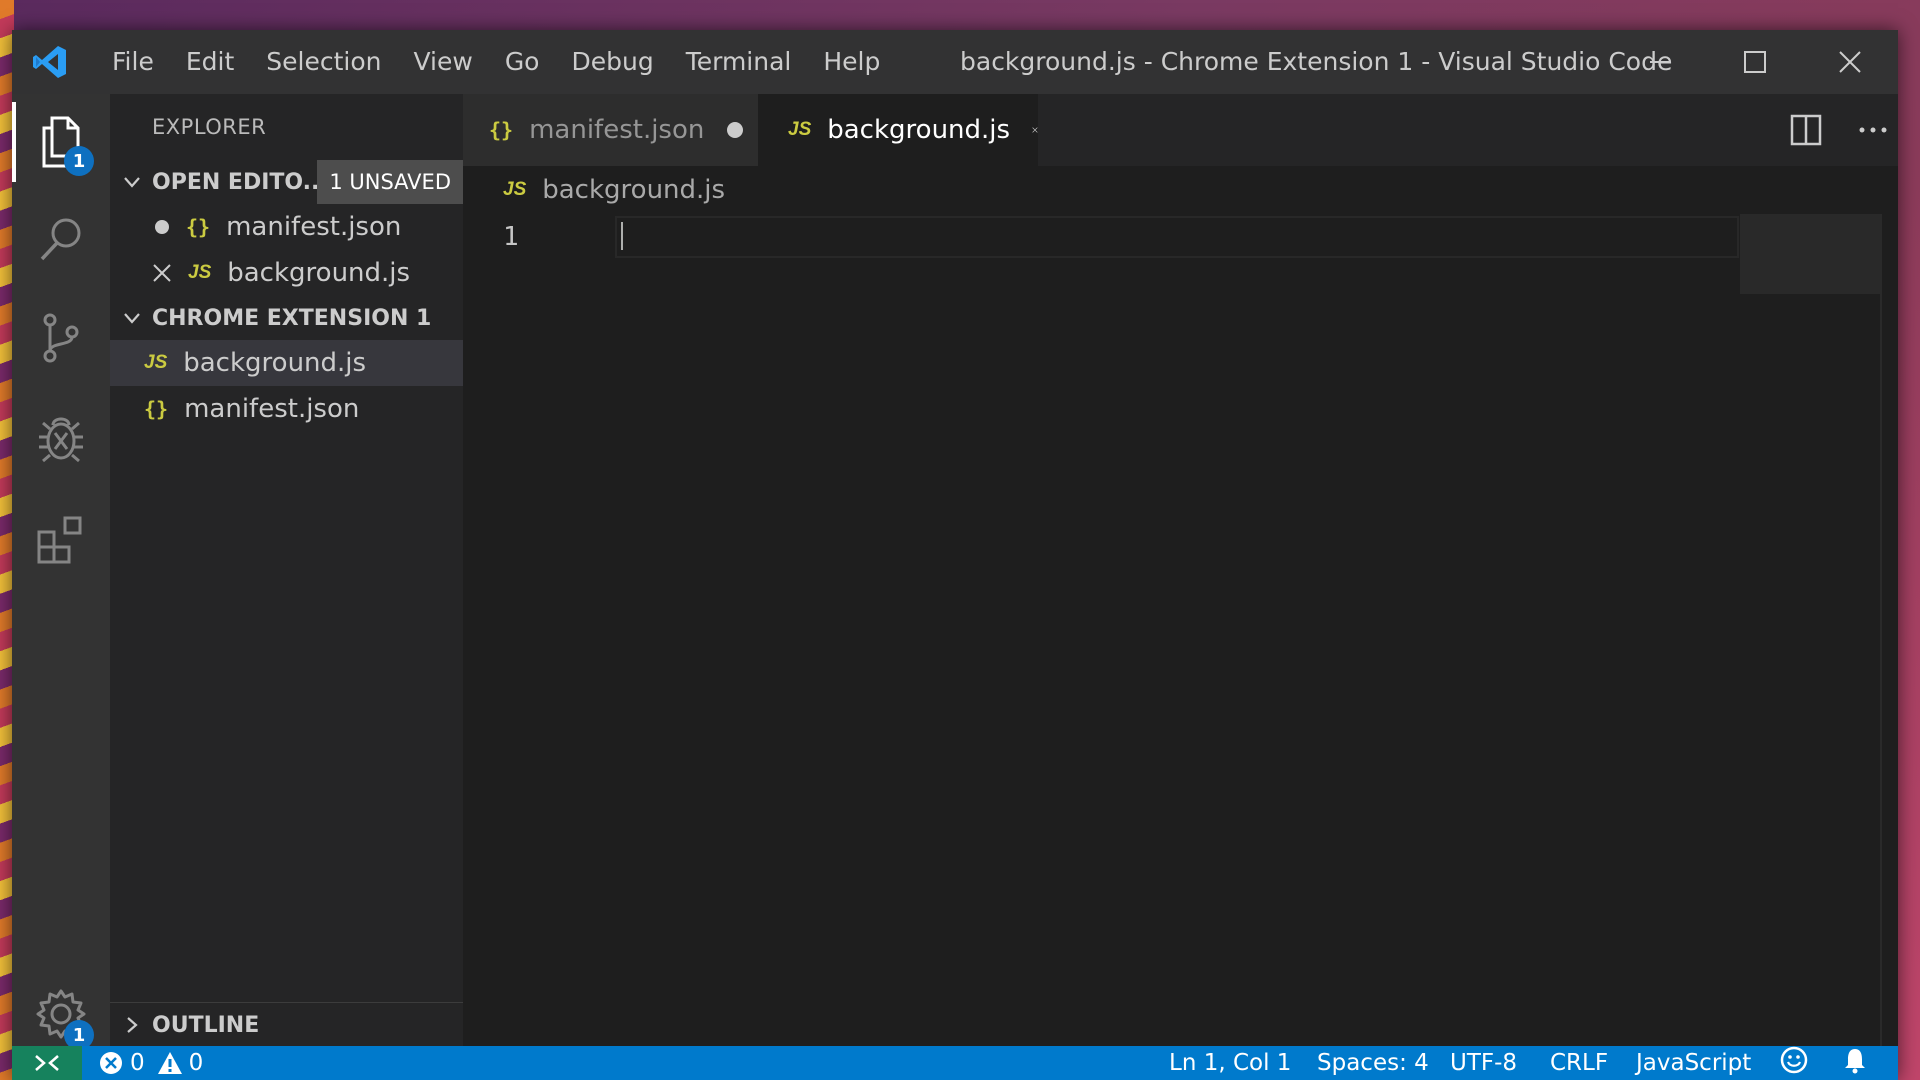 The height and width of the screenshot is (1080, 1920). Describe the element at coordinates (1035, 130) in the screenshot. I see `close-tab-icon` at that location.